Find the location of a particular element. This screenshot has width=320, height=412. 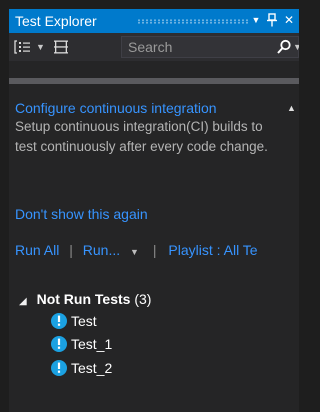

window-position-dropdown: ▼ is located at coordinates (256, 20).